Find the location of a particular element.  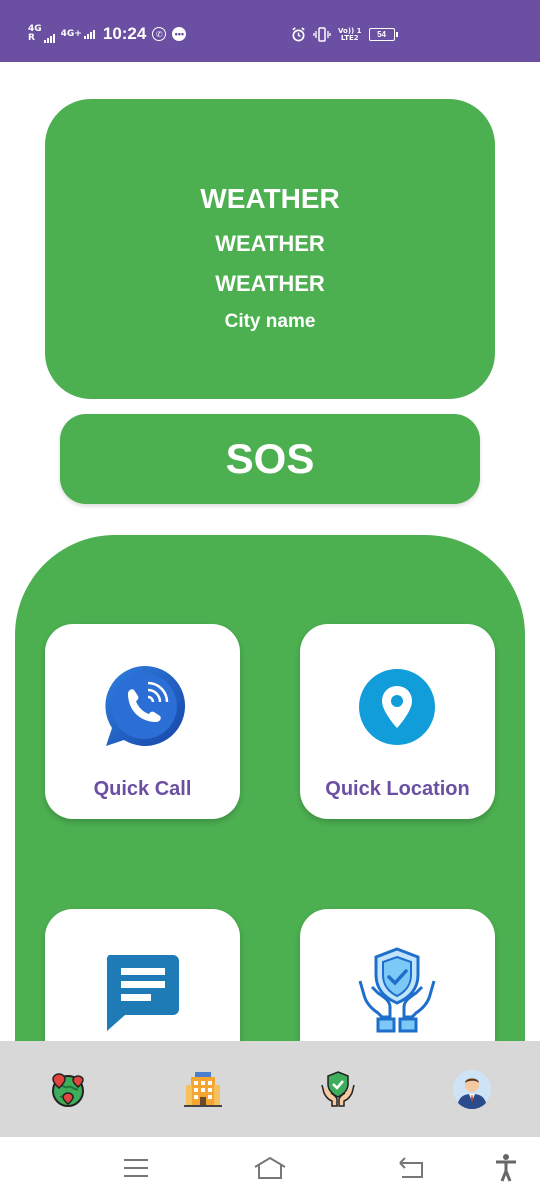

message-icon: ••• is located at coordinates (179, 34).